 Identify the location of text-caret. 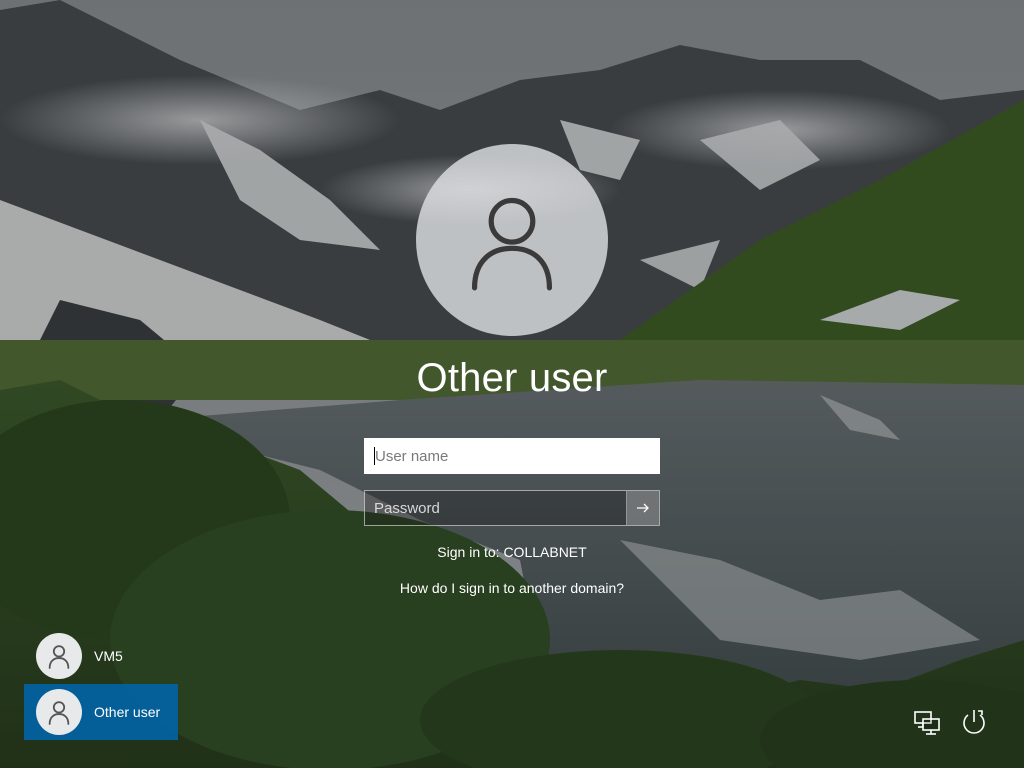
(374, 456).